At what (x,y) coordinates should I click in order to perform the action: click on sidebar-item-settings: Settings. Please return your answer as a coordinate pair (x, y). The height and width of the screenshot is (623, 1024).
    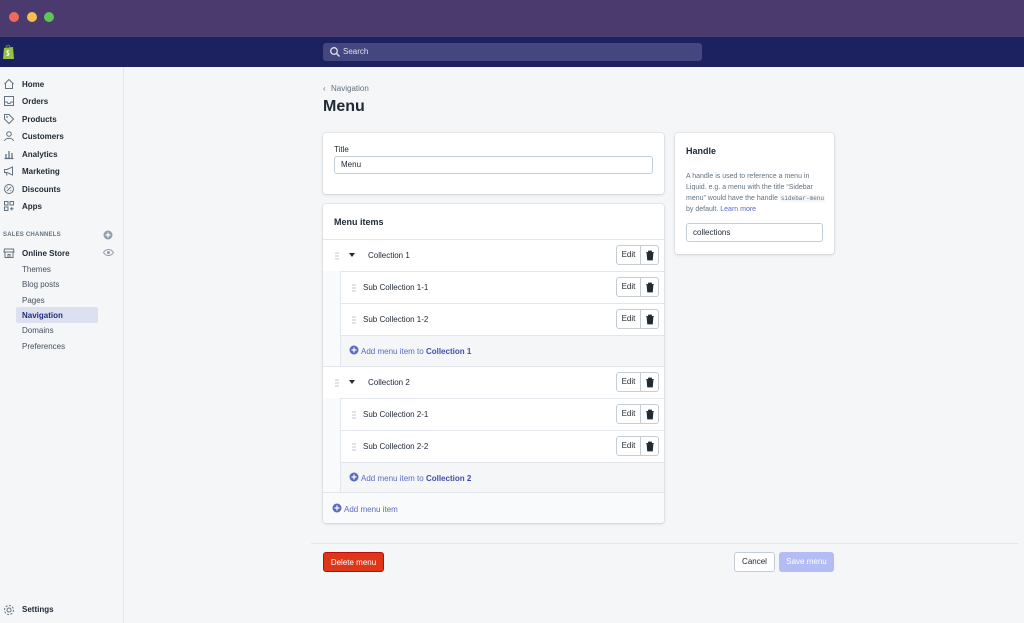
    Looking at the image, I should click on (62, 610).